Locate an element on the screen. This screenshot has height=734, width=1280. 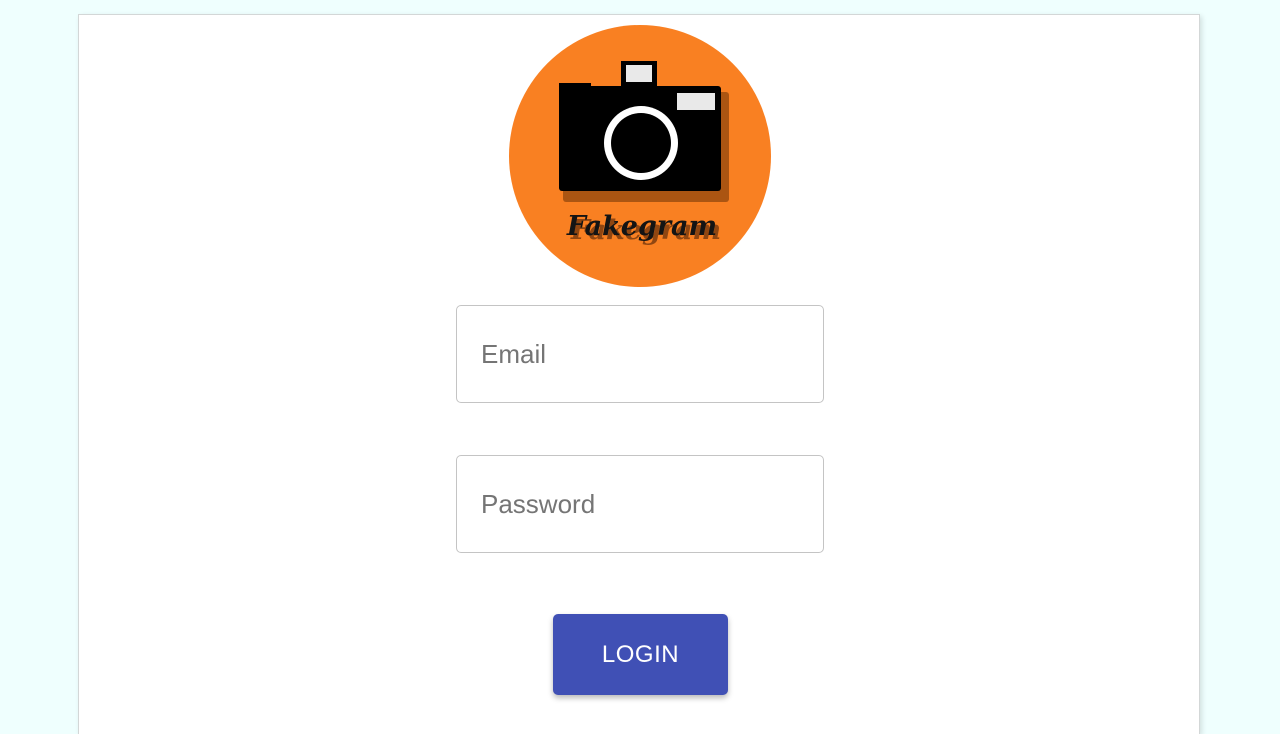
fakegram-logo: Fakegram Fakegram is located at coordinates (640, 156).